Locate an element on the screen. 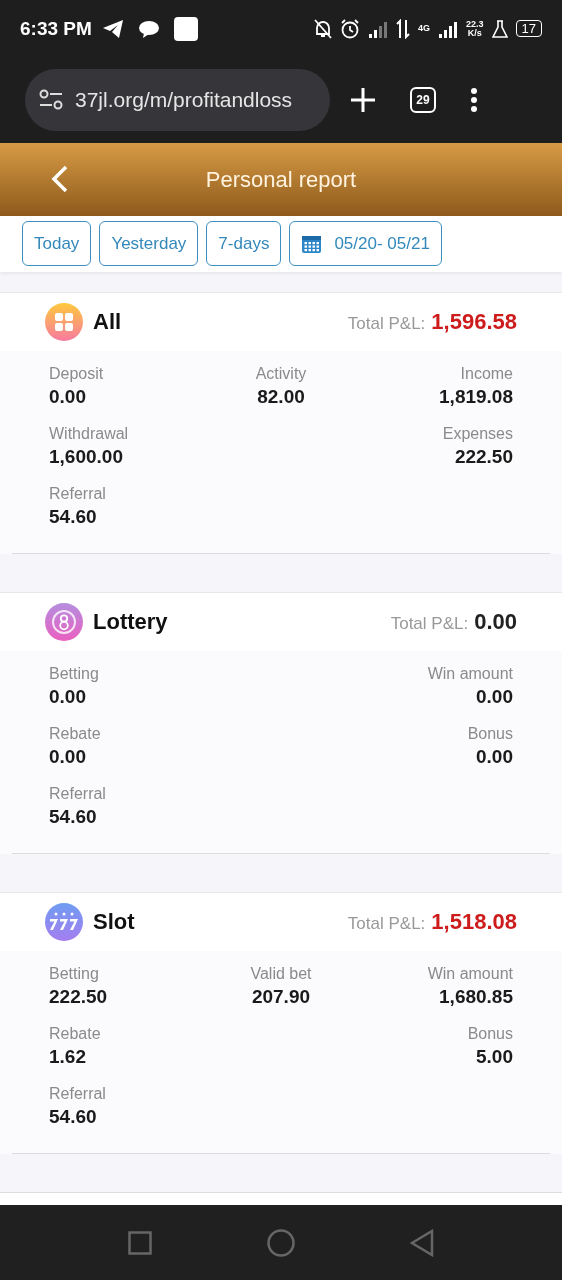 The height and width of the screenshot is (1280, 562). stat-label: Expenses is located at coordinates (477, 434).